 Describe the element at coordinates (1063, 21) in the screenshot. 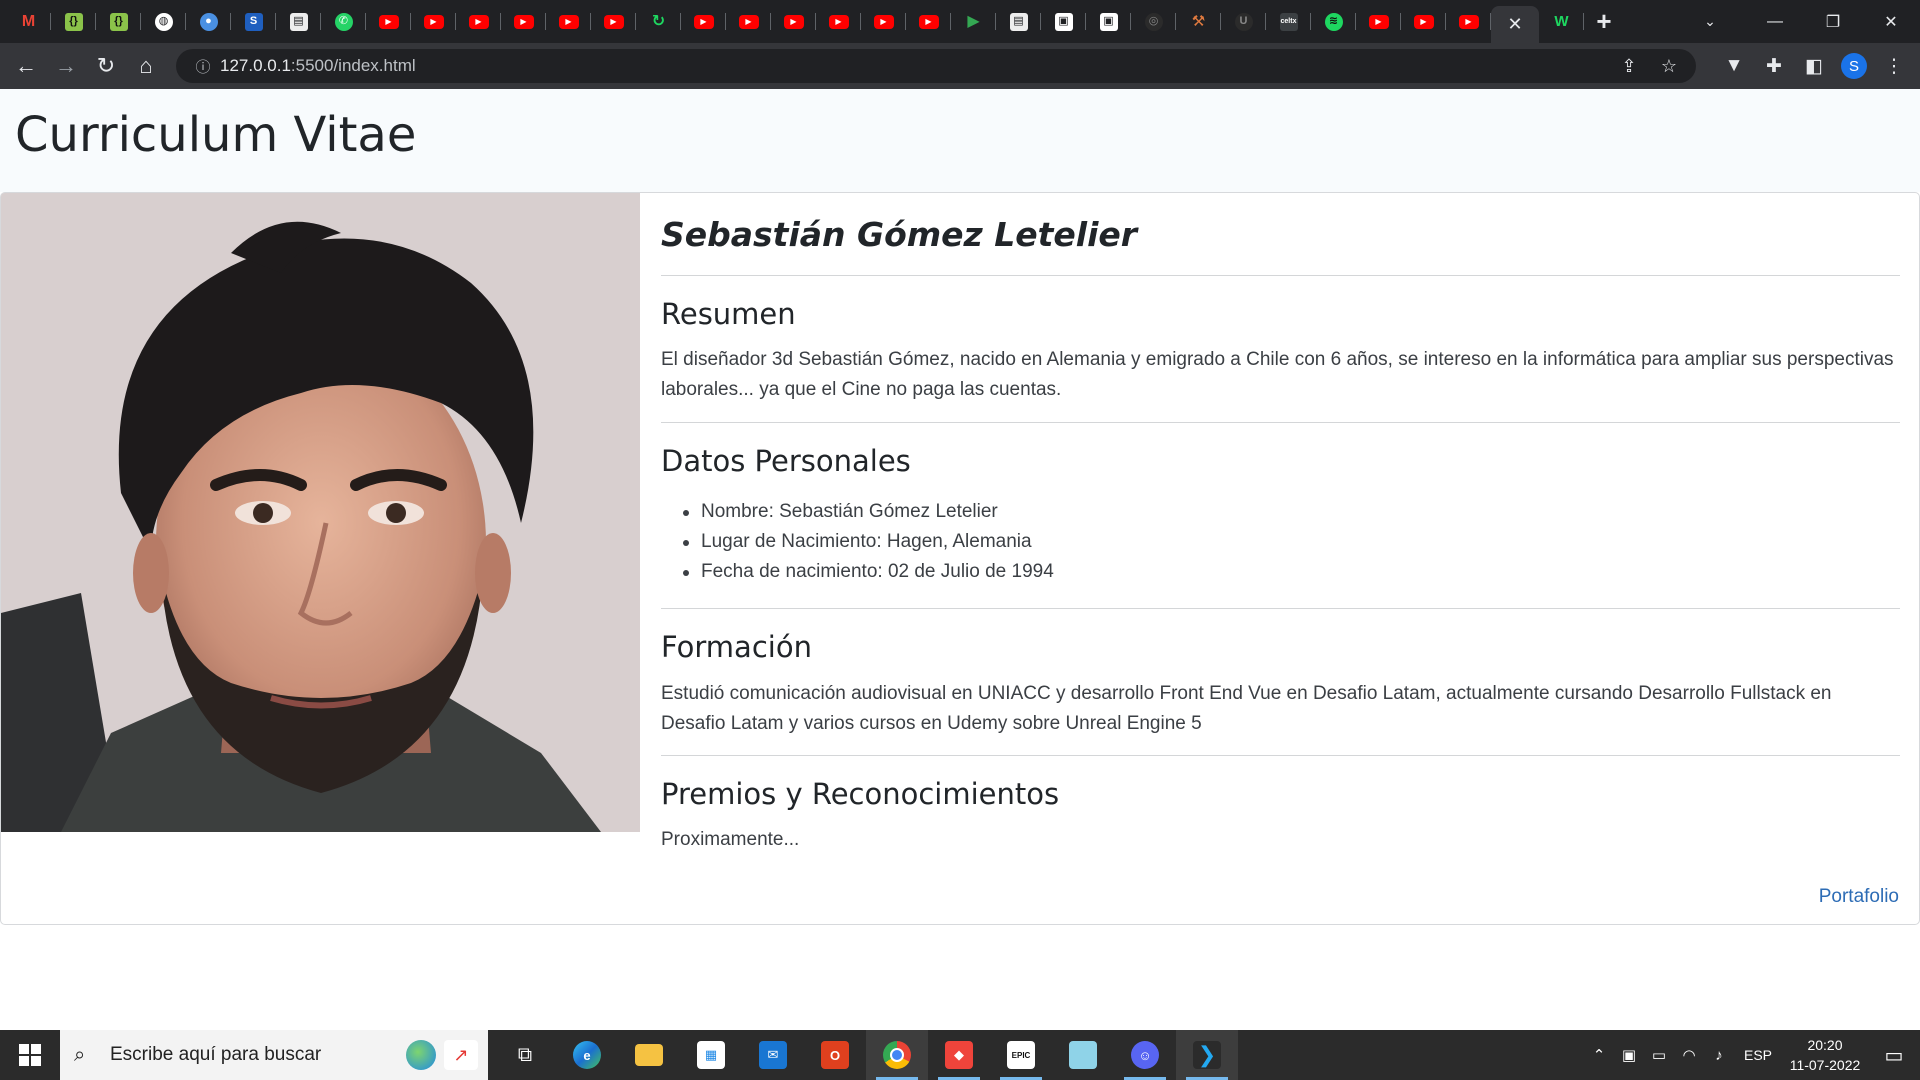

I see `tab-notion-1: ▣` at that location.